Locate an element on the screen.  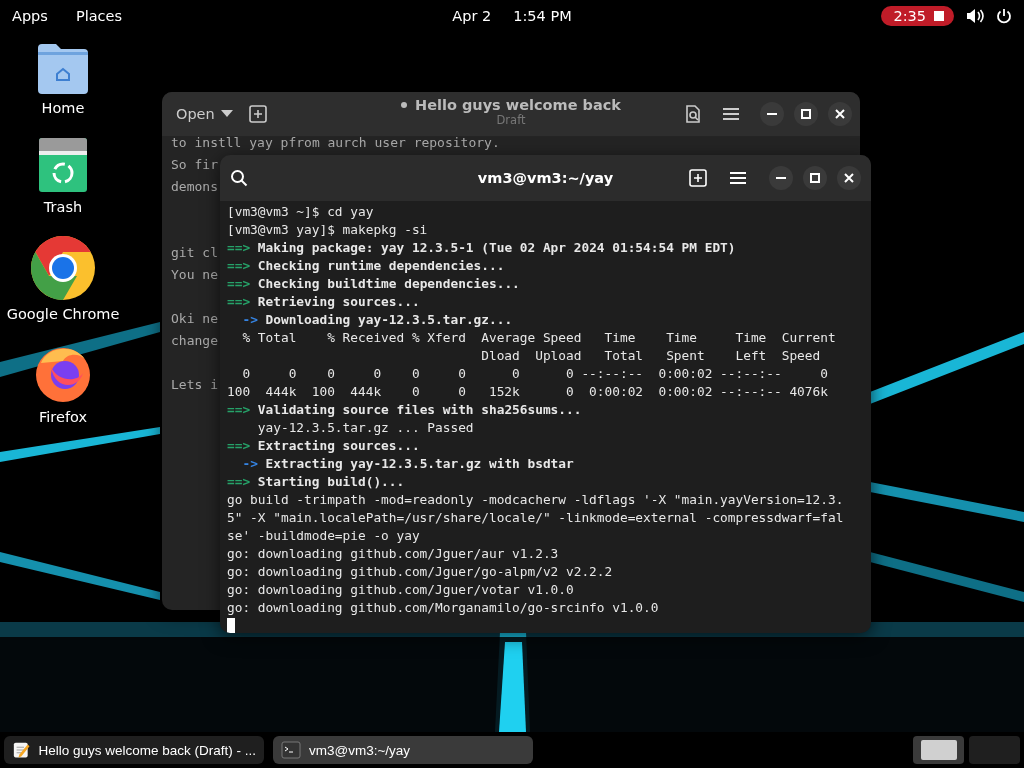
editor-text-line: Oki ne is located at coordinates (194, 319).